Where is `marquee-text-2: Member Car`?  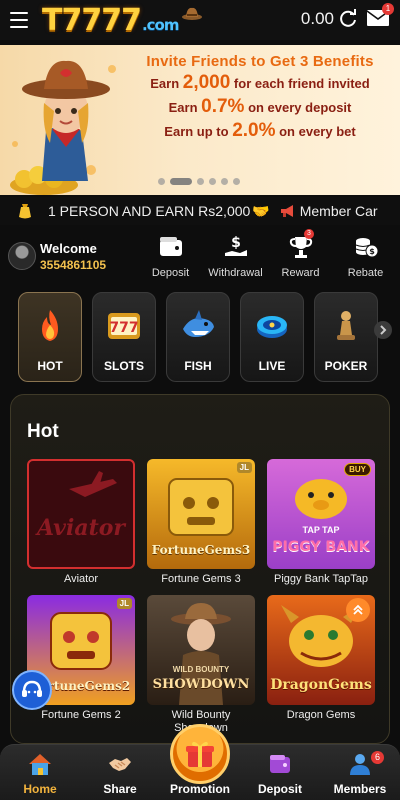
marquee-text-2: Member Car is located at coordinates (338, 211).